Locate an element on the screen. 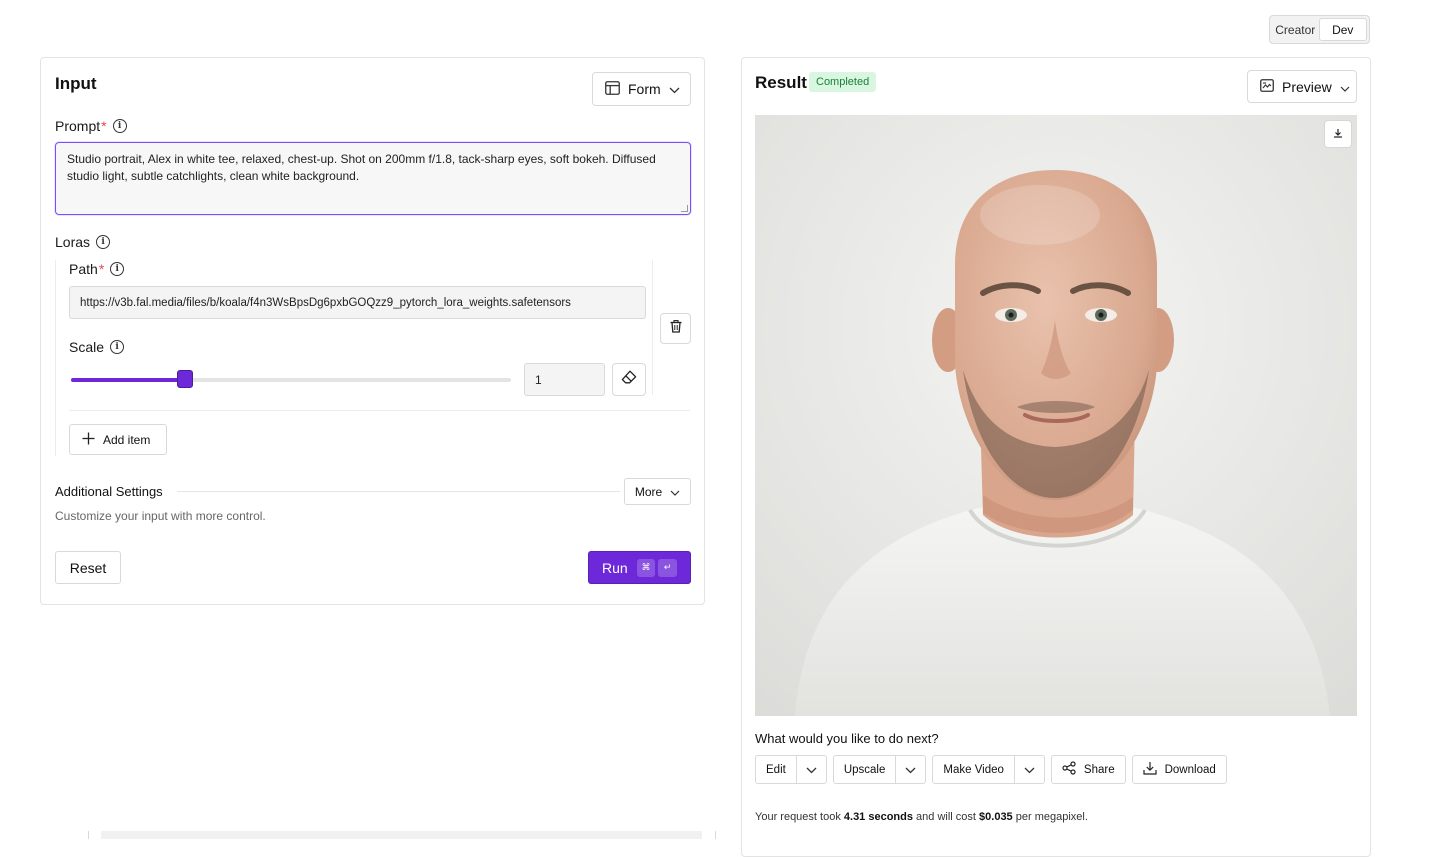  scale-slider is located at coordinates (291, 379).